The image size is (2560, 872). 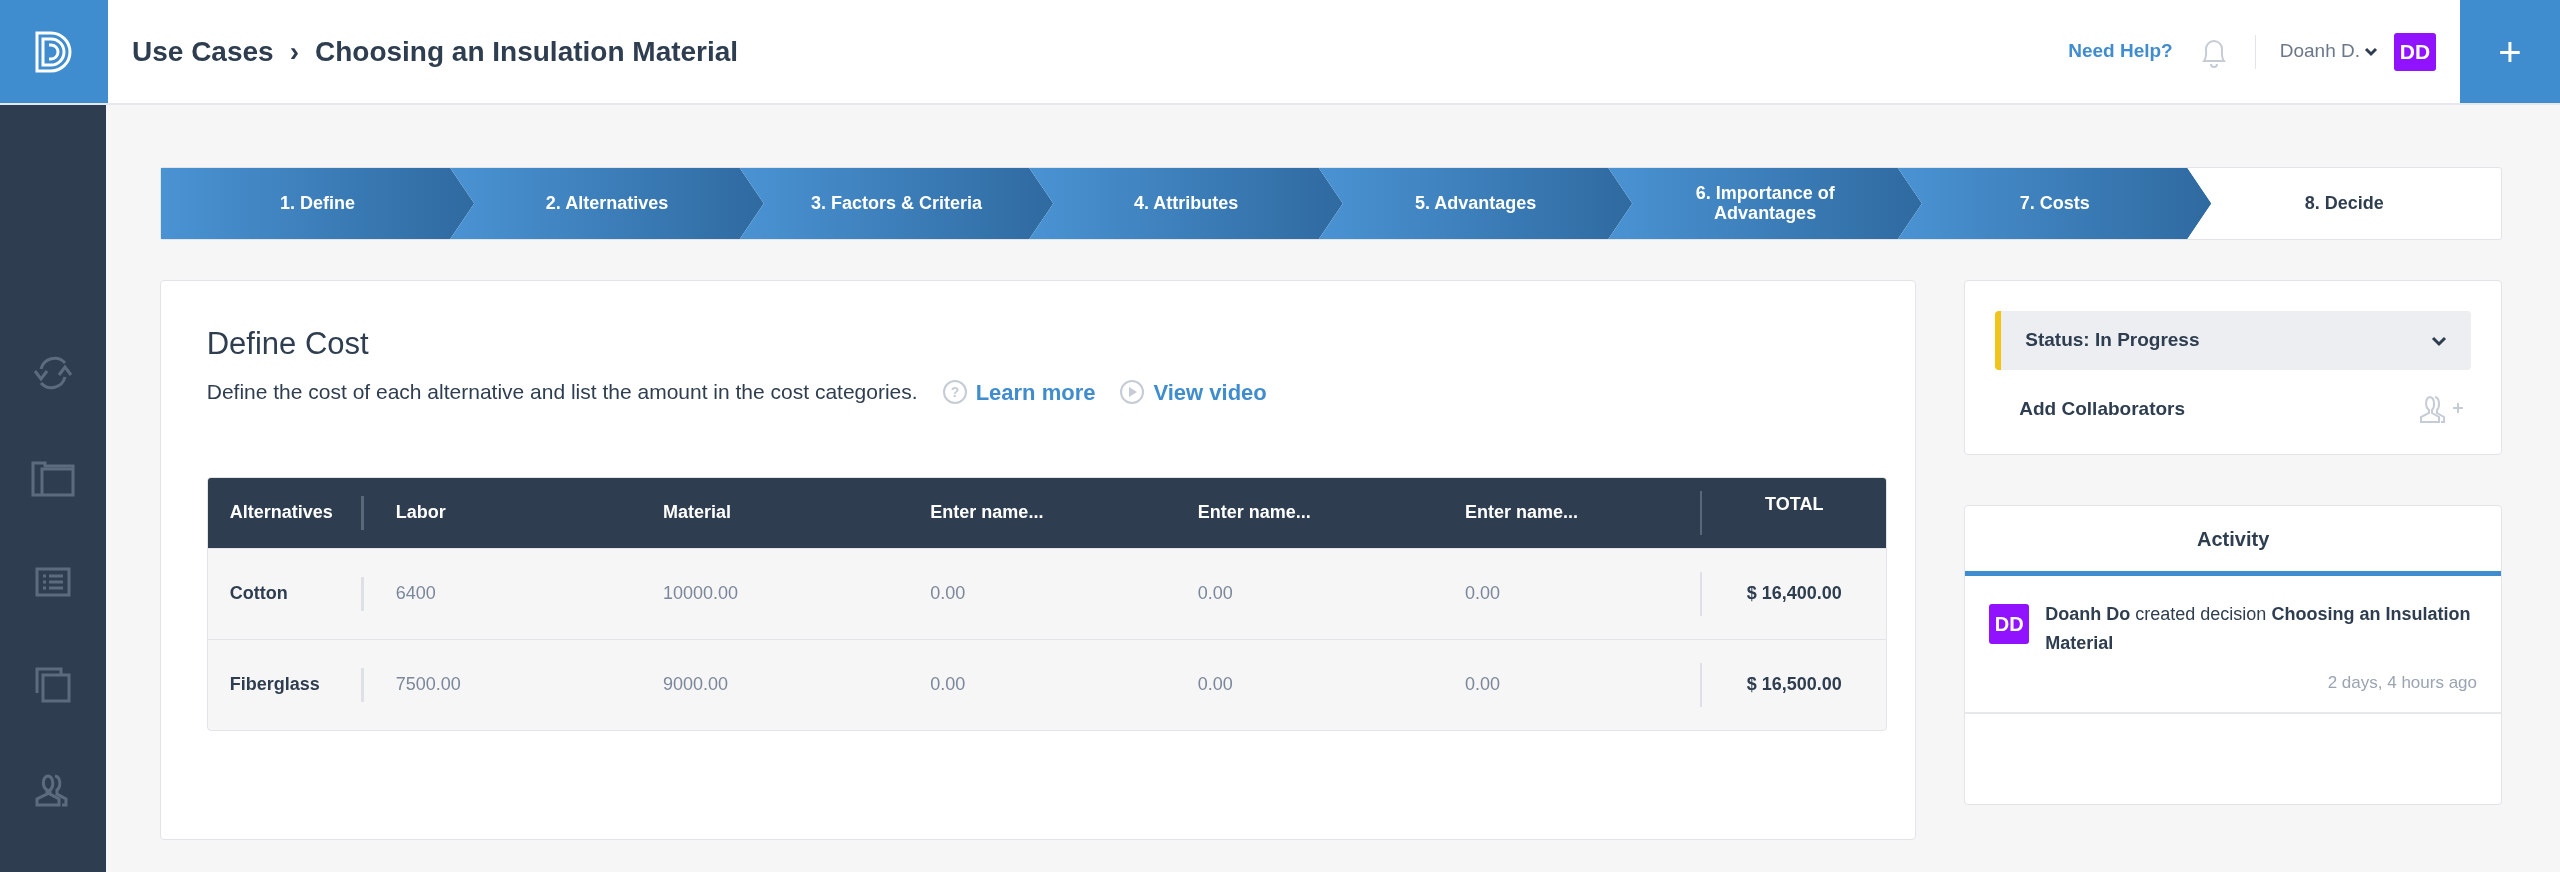 I want to click on step-tab: 4. Attributes, so click(x=1186, y=203).